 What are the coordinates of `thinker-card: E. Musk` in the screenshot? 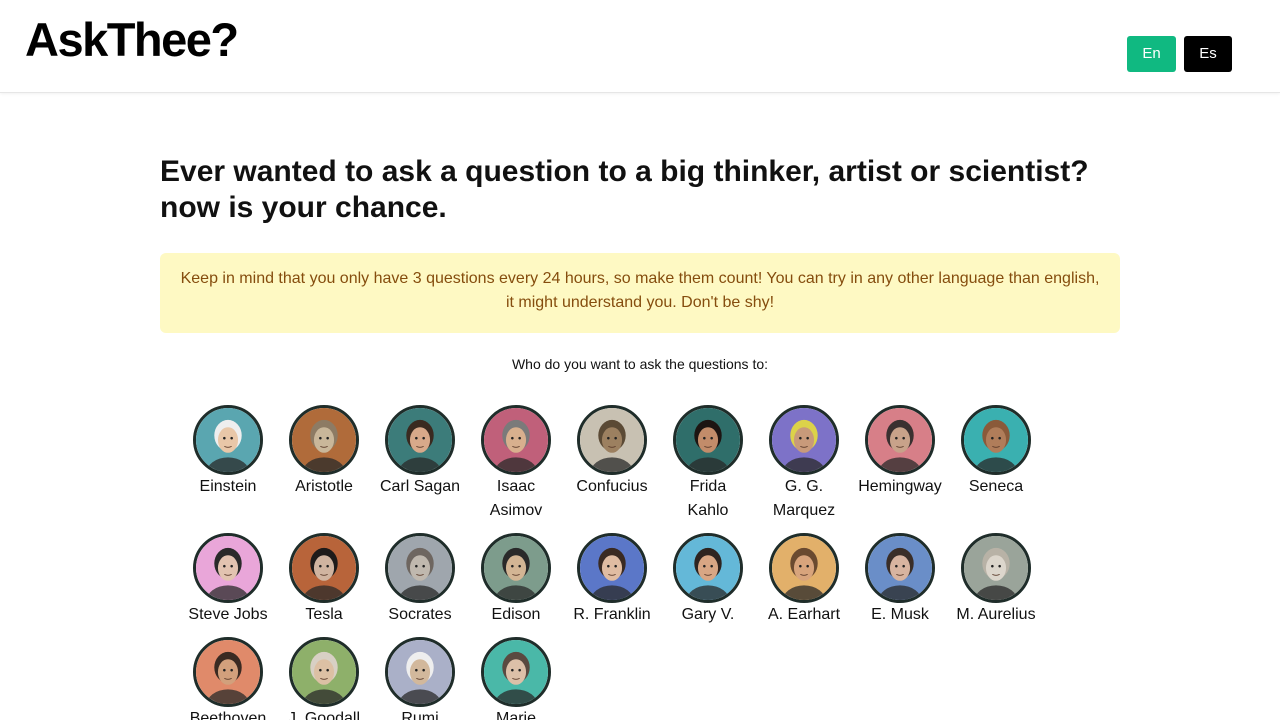 It's located at (900, 580).